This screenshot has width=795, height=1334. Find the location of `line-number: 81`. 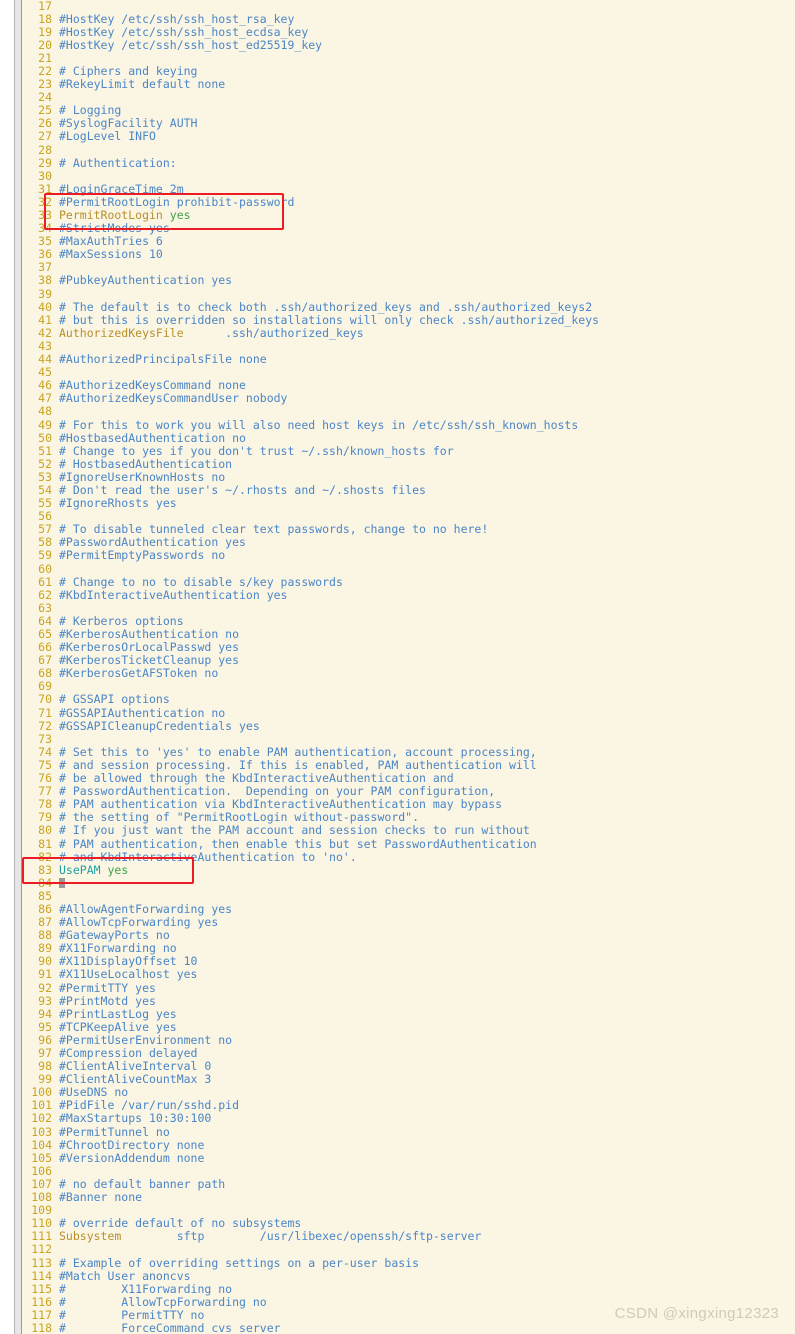

line-number: 81 is located at coordinates (45, 843).